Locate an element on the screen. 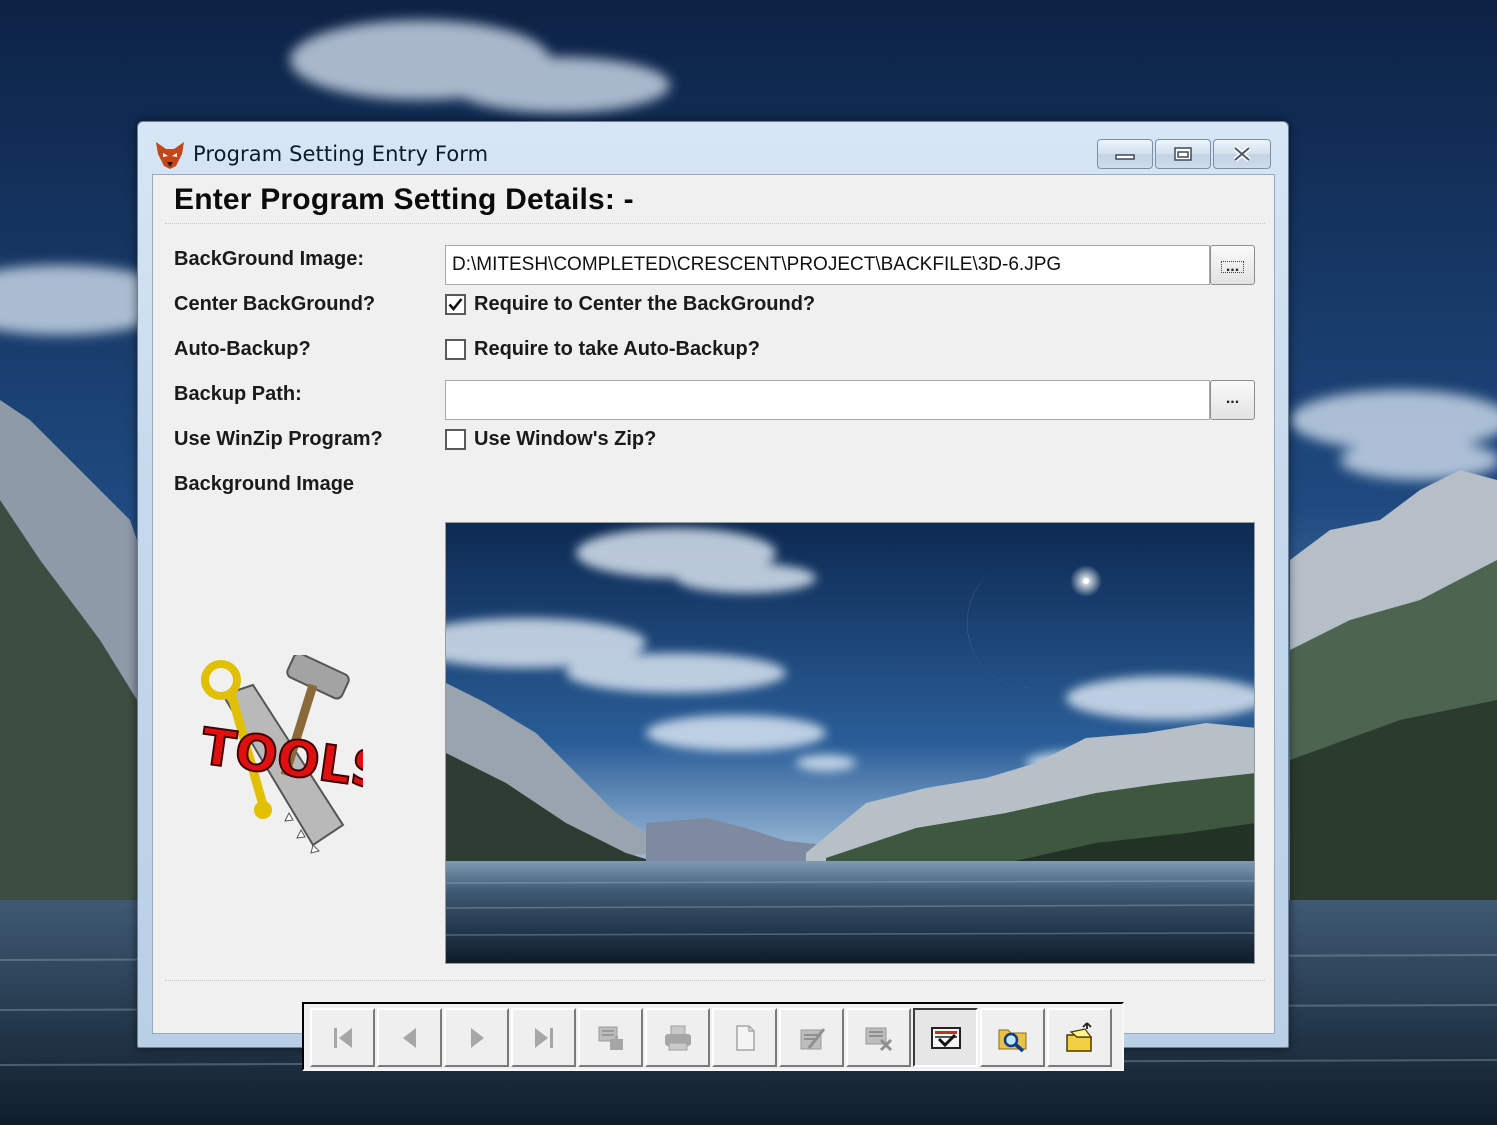 The width and height of the screenshot is (1497, 1125). maximize-button is located at coordinates (1183, 154).